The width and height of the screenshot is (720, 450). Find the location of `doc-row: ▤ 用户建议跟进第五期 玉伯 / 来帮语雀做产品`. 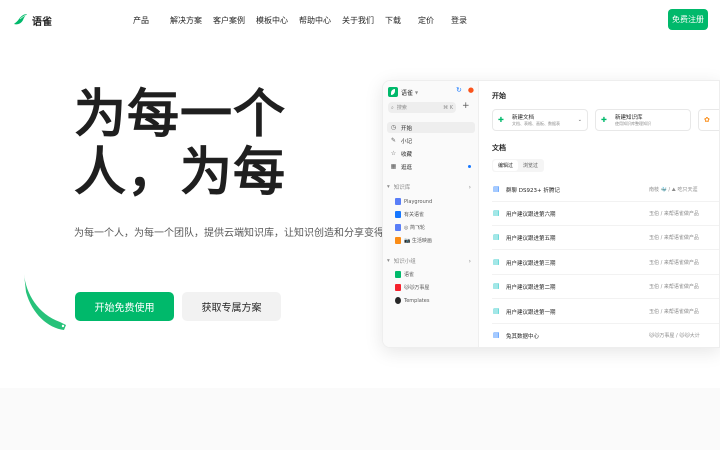

doc-row: ▤ 用户建议跟进第五期 玉伯 / 来帮语雀做产品 is located at coordinates (605, 238).